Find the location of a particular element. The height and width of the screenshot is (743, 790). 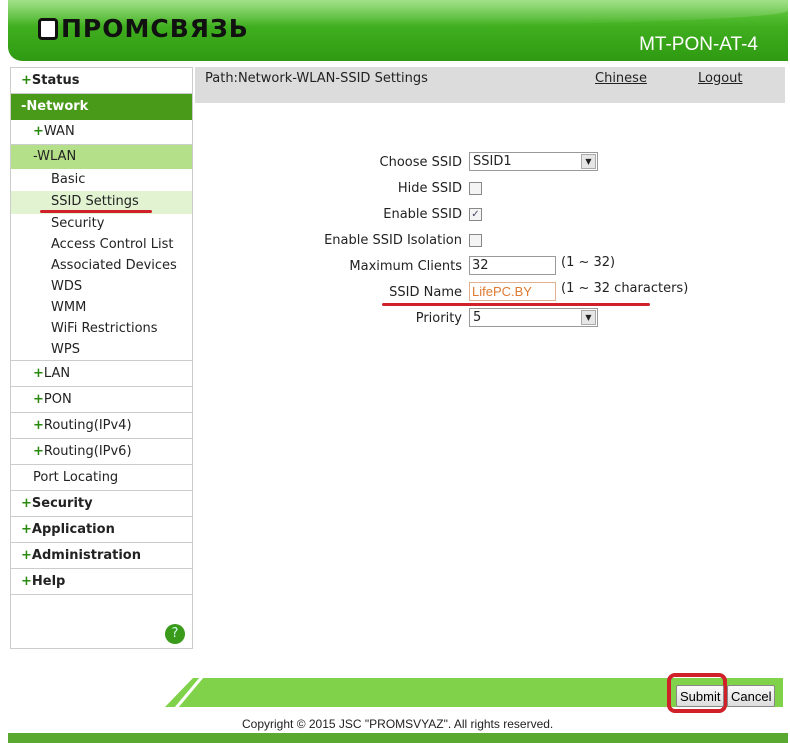

chinese-link: Chinese is located at coordinates (621, 78).